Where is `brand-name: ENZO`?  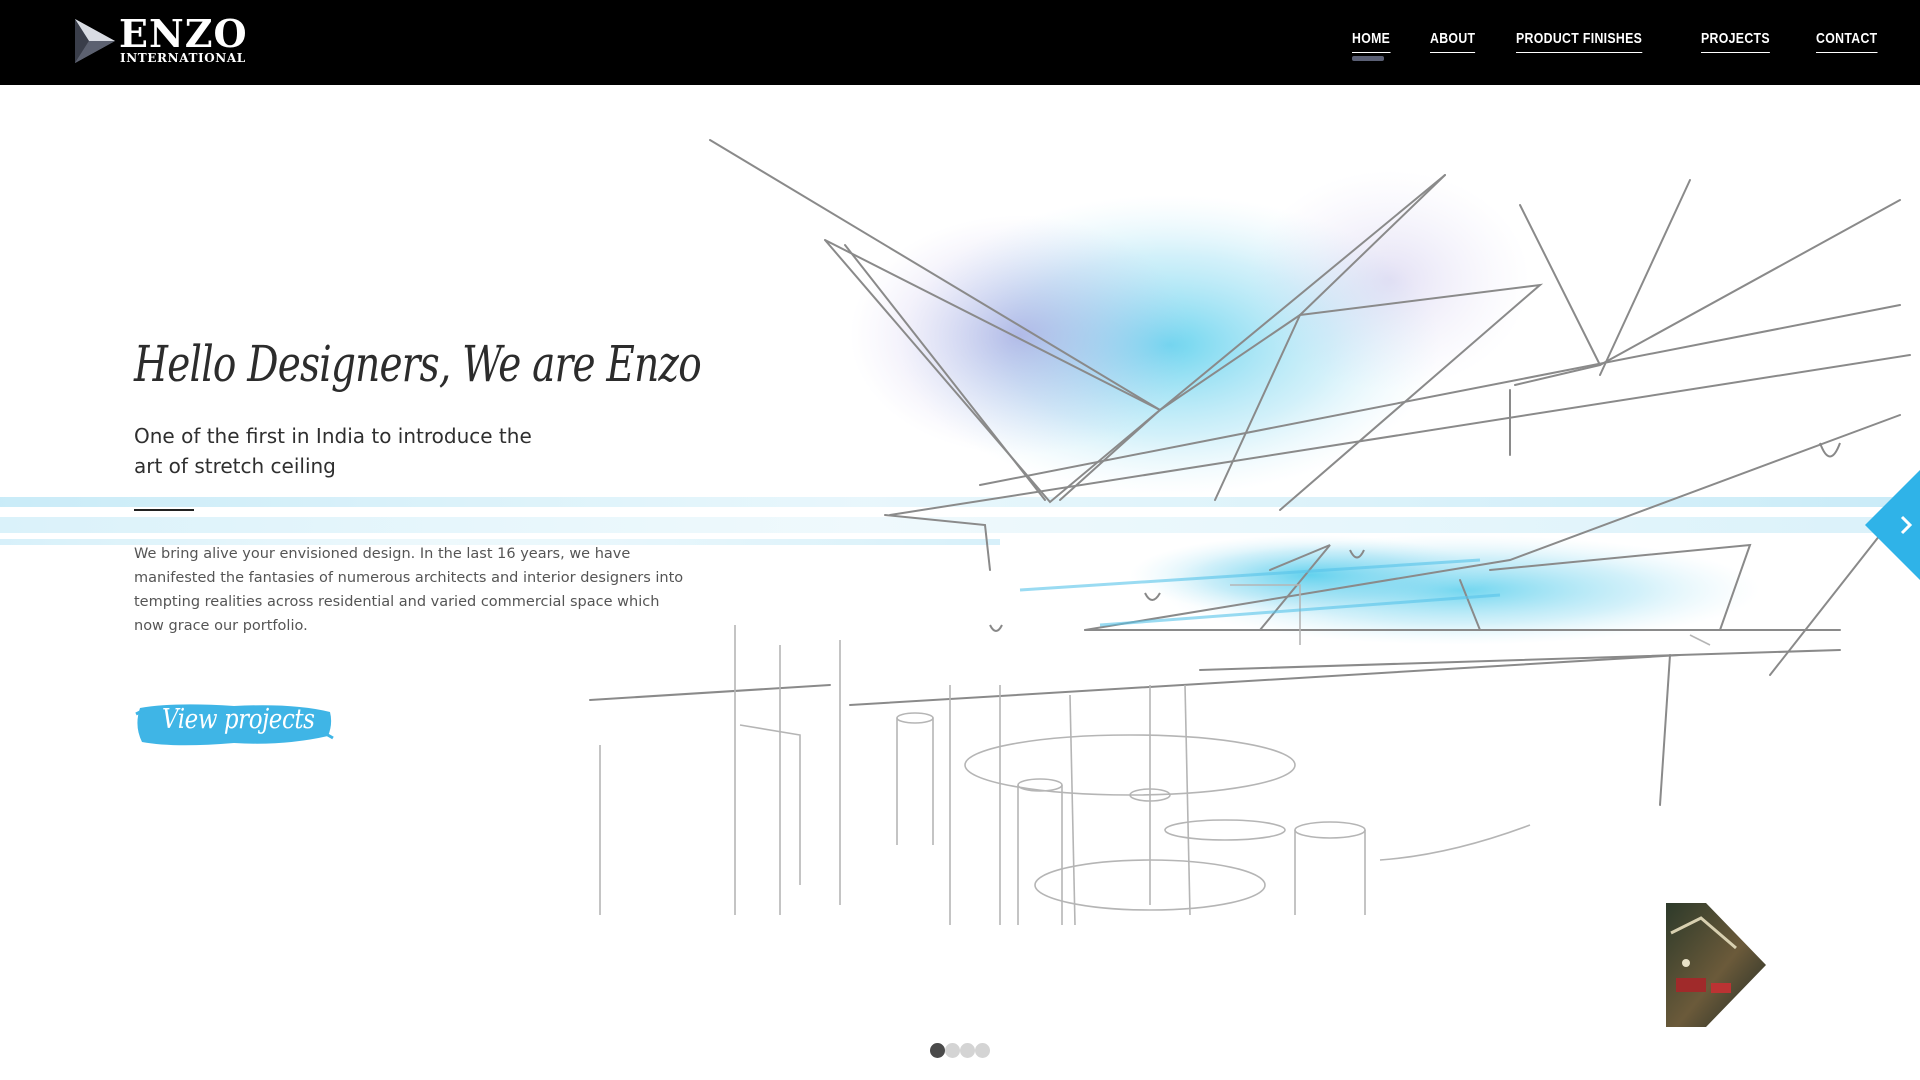
brand-name: ENZO is located at coordinates (183, 33).